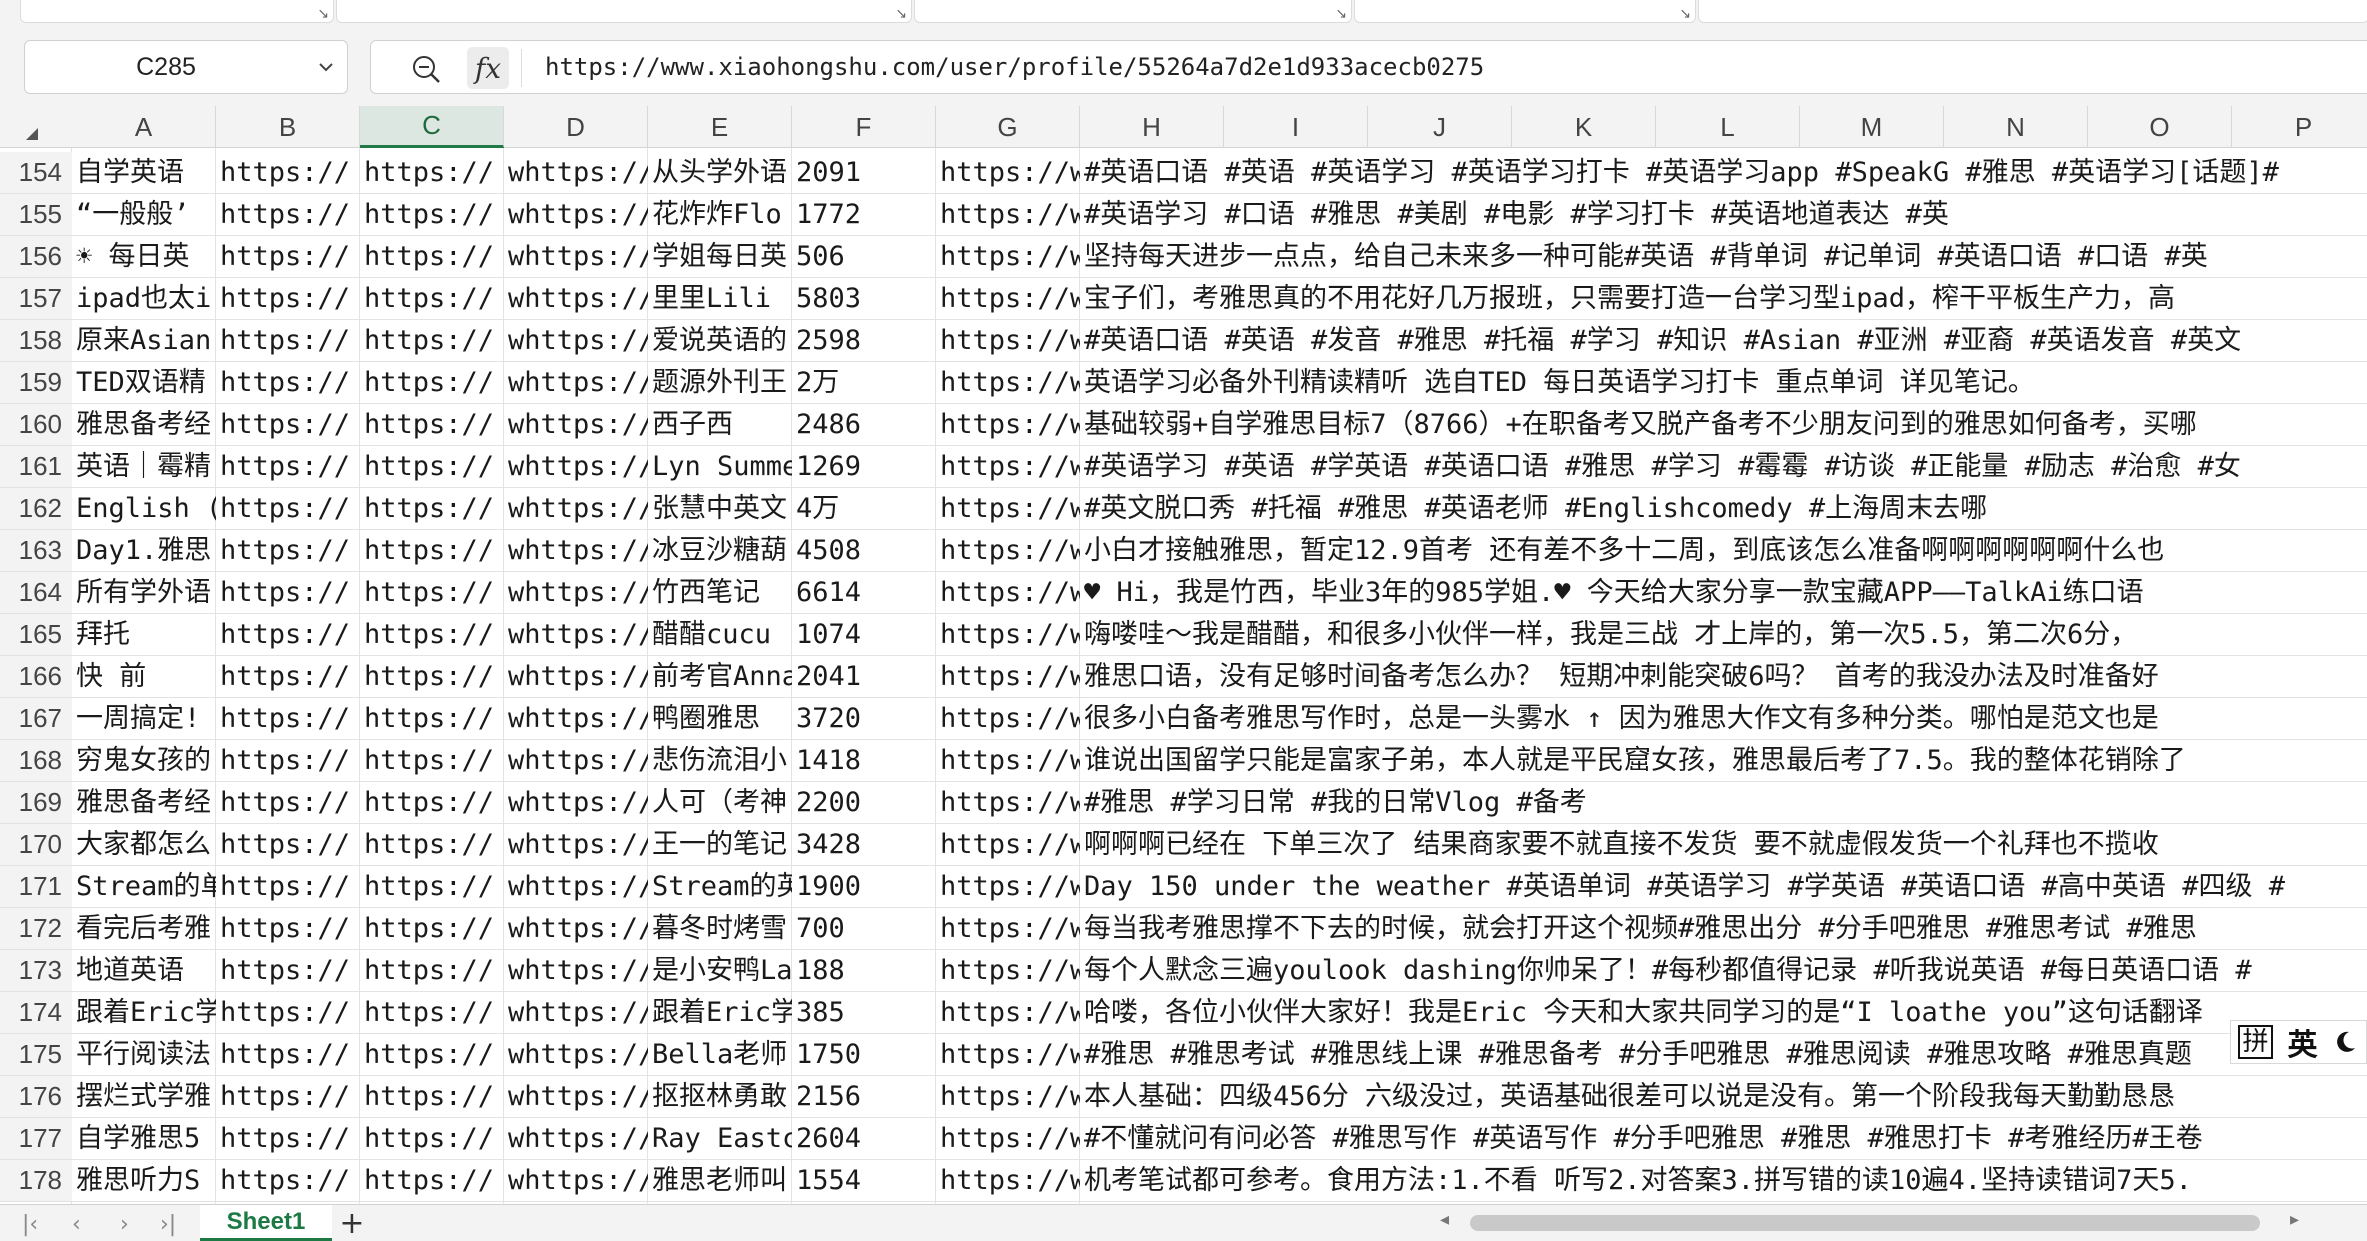 The width and height of the screenshot is (2367, 1241). Describe the element at coordinates (144, 467) in the screenshot. I see `cell-a: 英语｜霉精` at that location.